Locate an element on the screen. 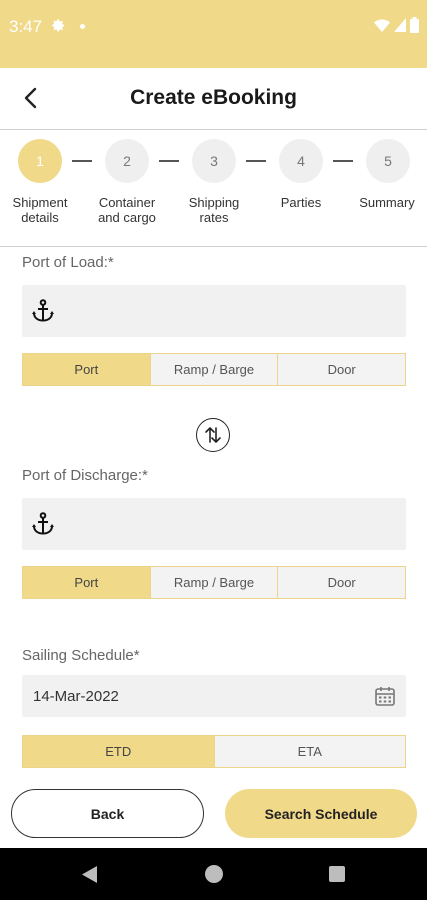  status-bar: 3:47 is located at coordinates (213, 34).